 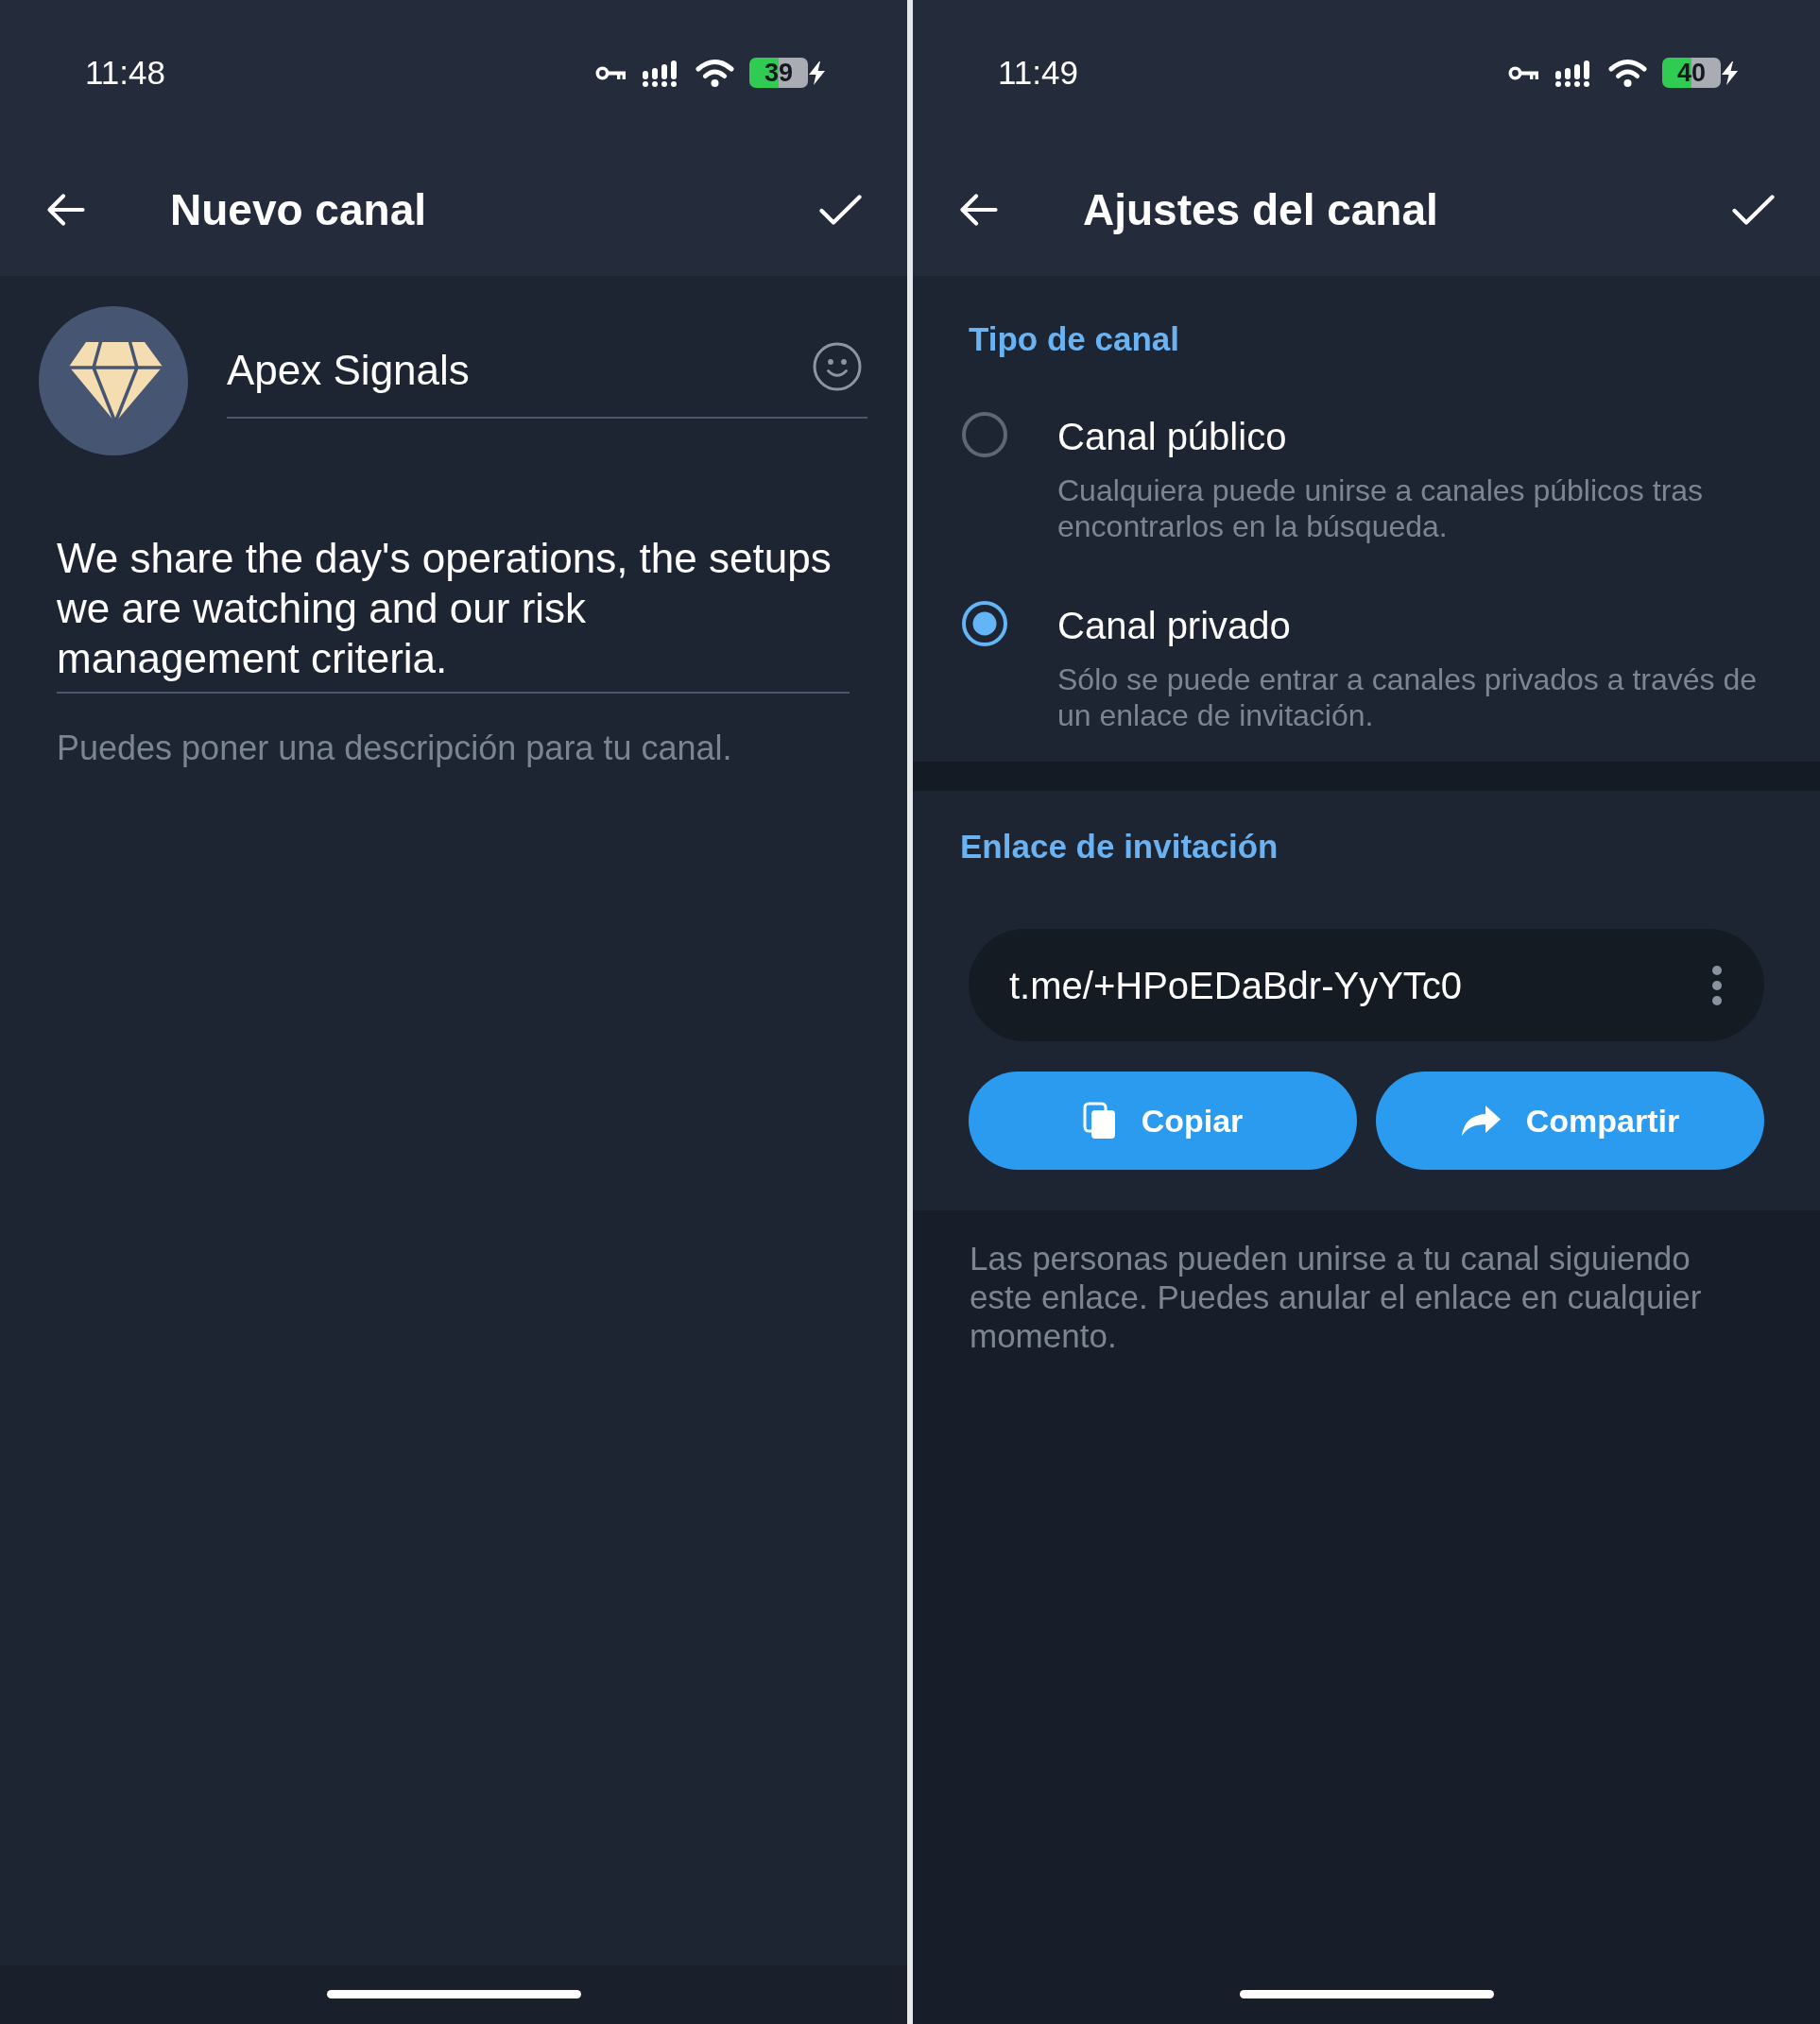 I want to click on more-icon, so click(x=1717, y=985).